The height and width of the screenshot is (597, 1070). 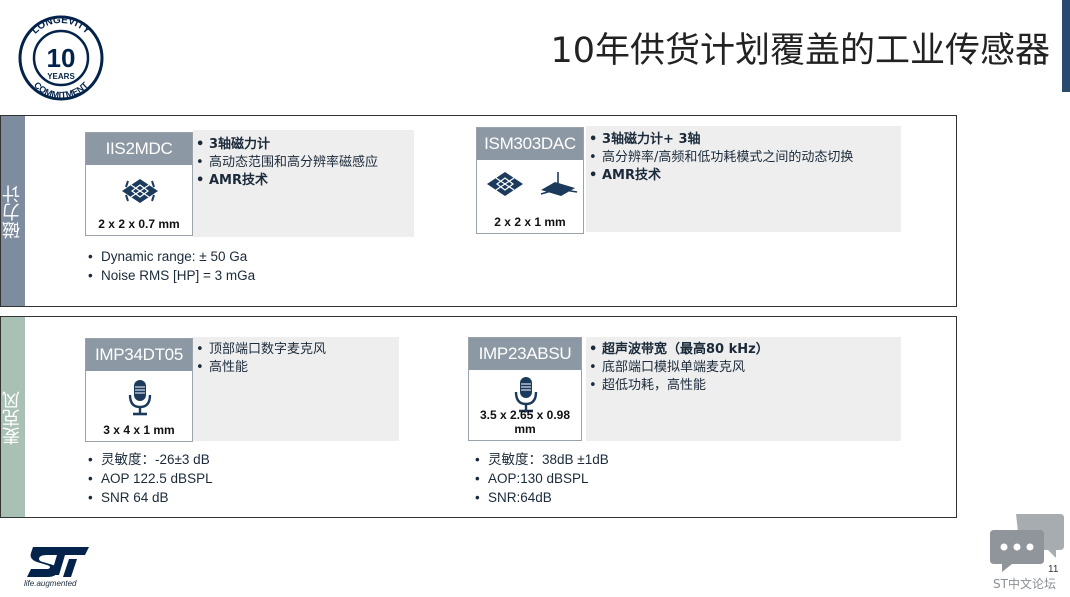 What do you see at coordinates (540, 497) in the screenshot?
I see `spec-item: SNR:64dB` at bounding box center [540, 497].